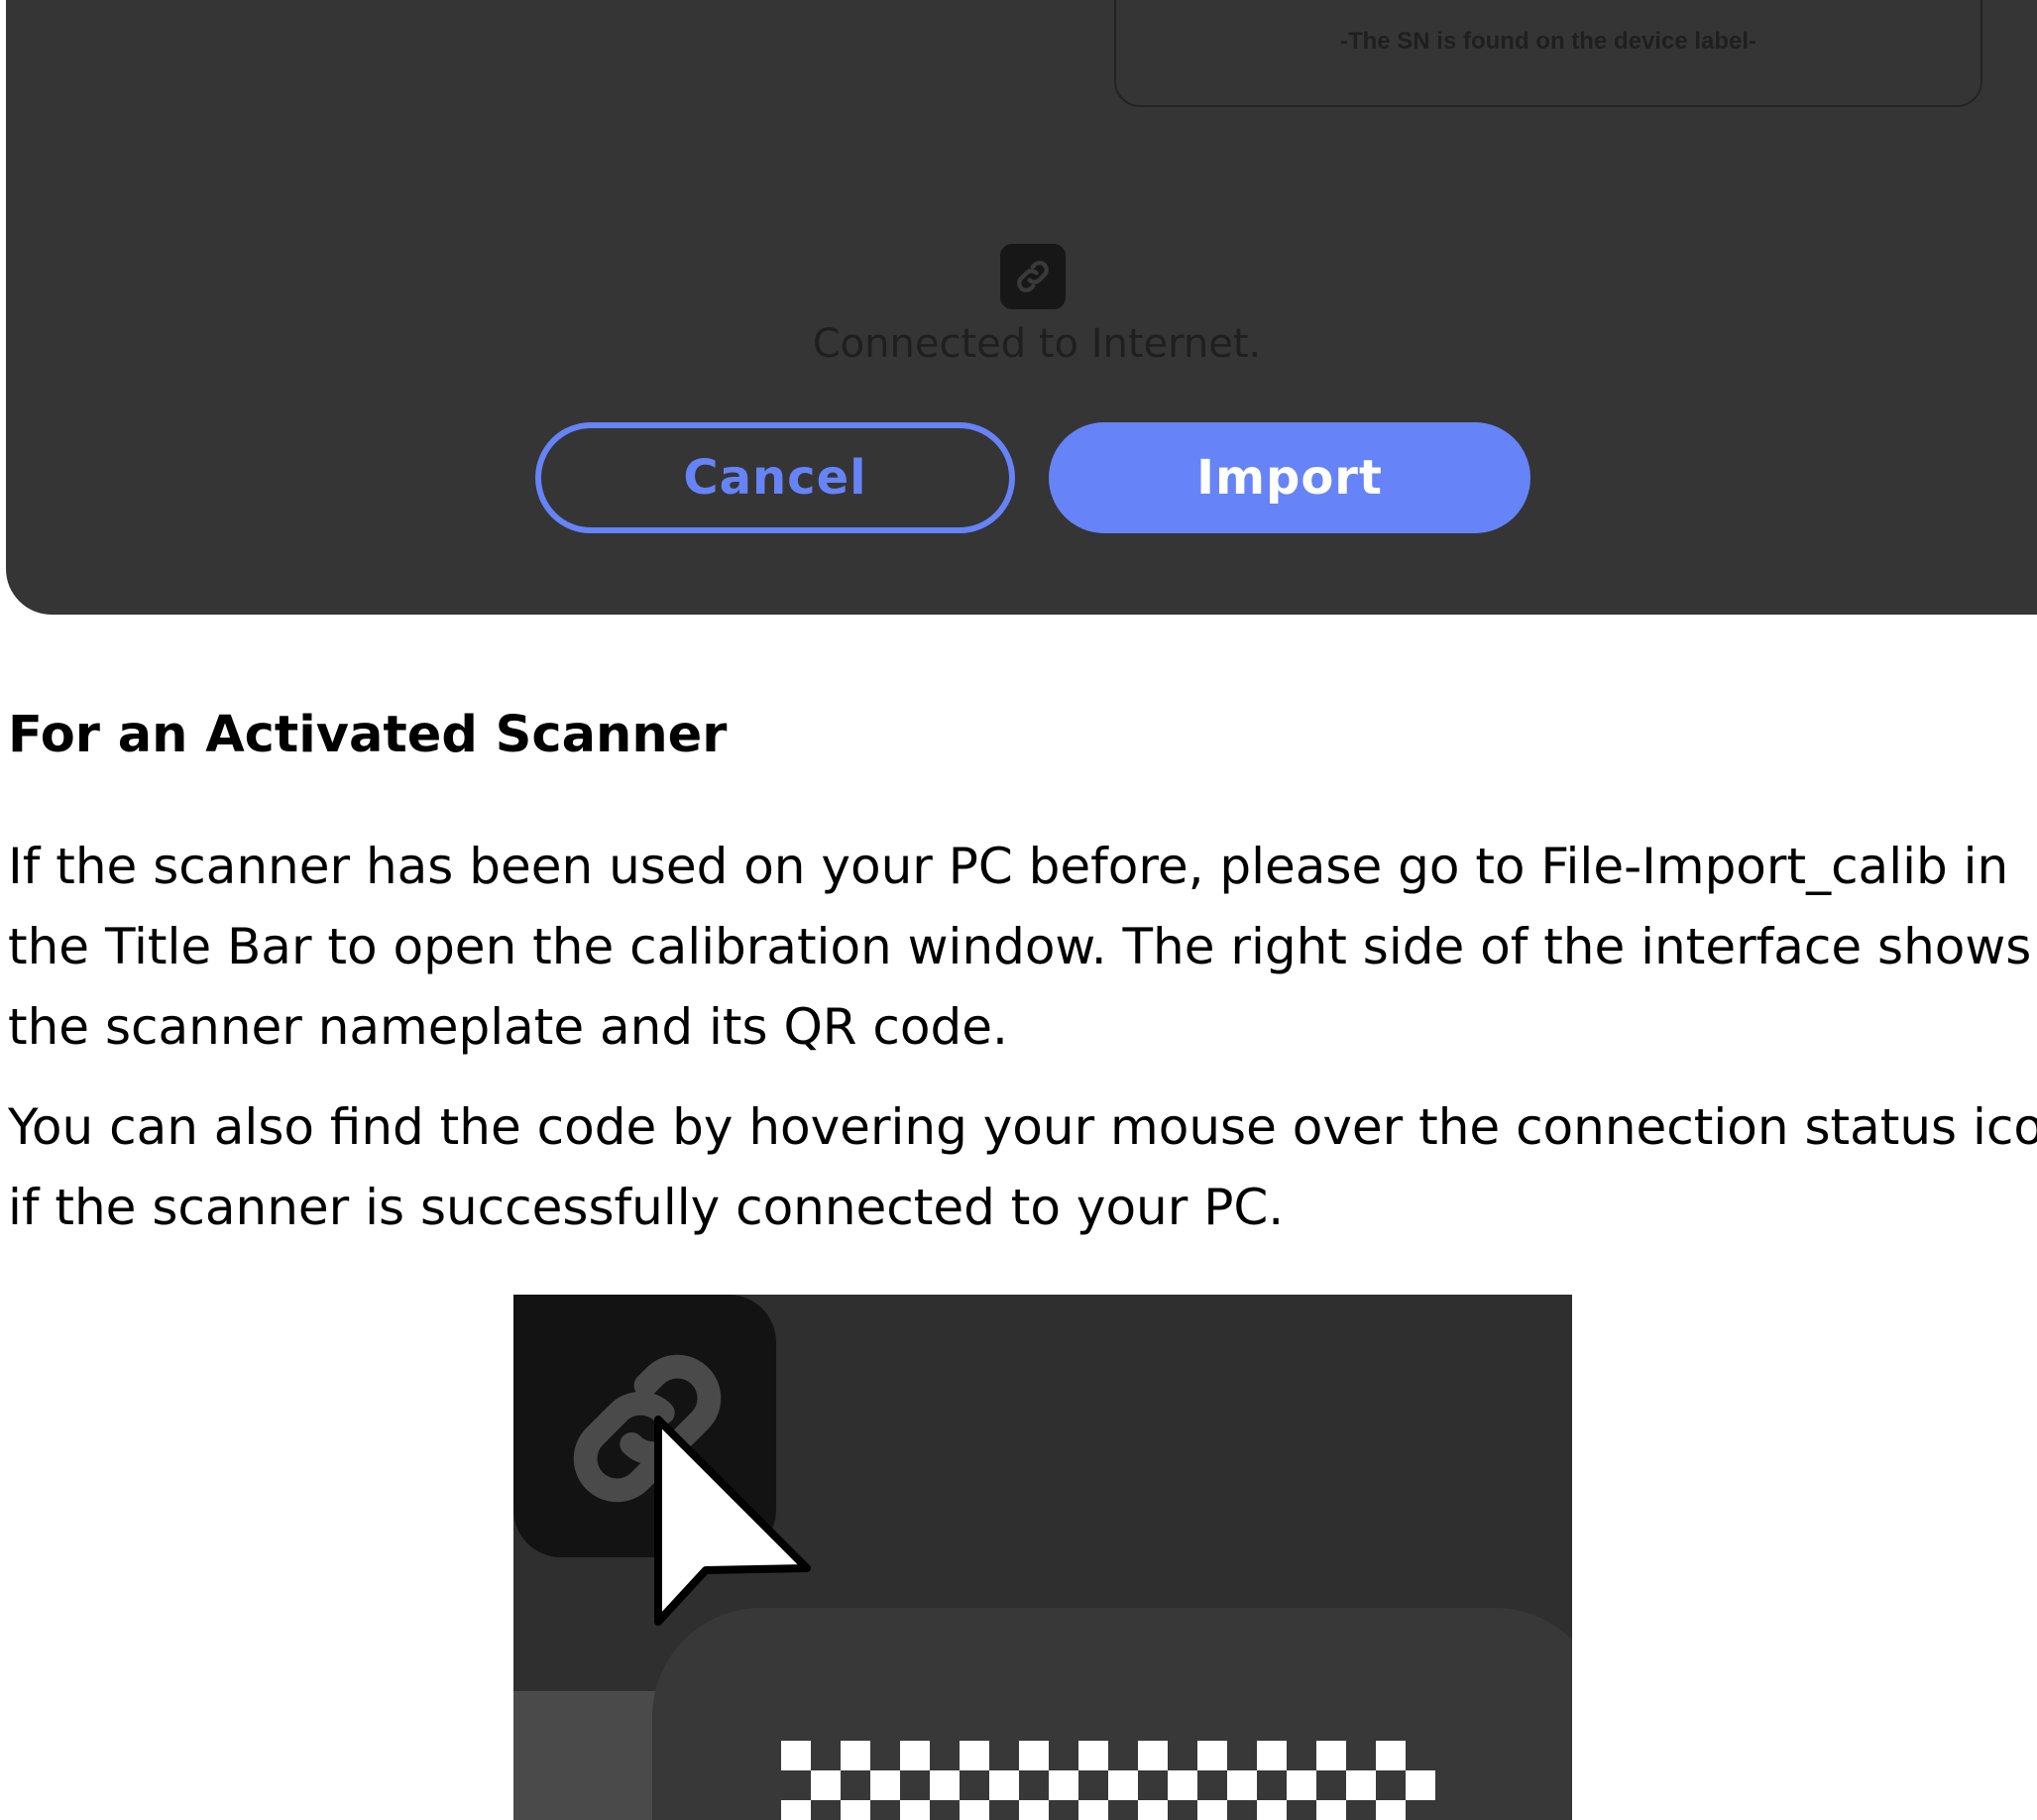 The height and width of the screenshot is (1820, 2037). Describe the element at coordinates (775, 477) in the screenshot. I see `cancel-button: Cancel` at that location.